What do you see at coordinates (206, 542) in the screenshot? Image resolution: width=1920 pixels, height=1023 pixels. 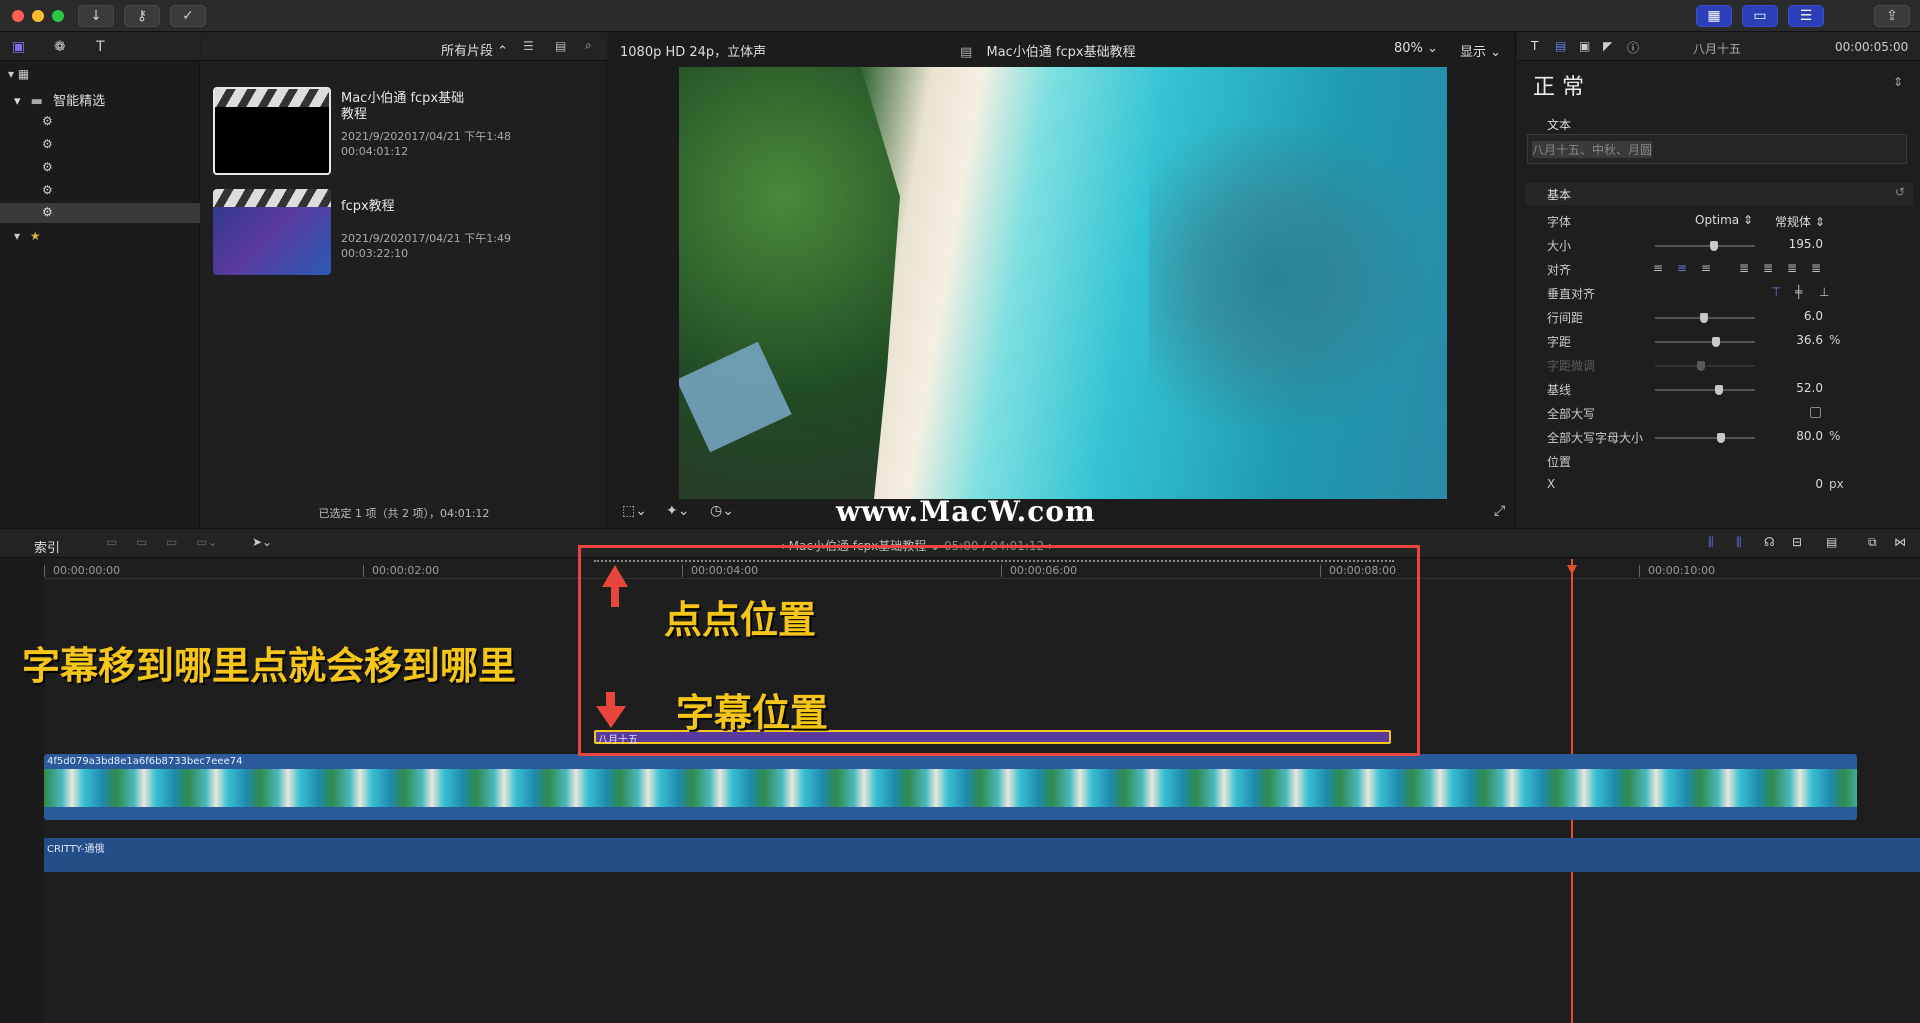 I see `overwrite-clip-icon: ▭⌄` at bounding box center [206, 542].